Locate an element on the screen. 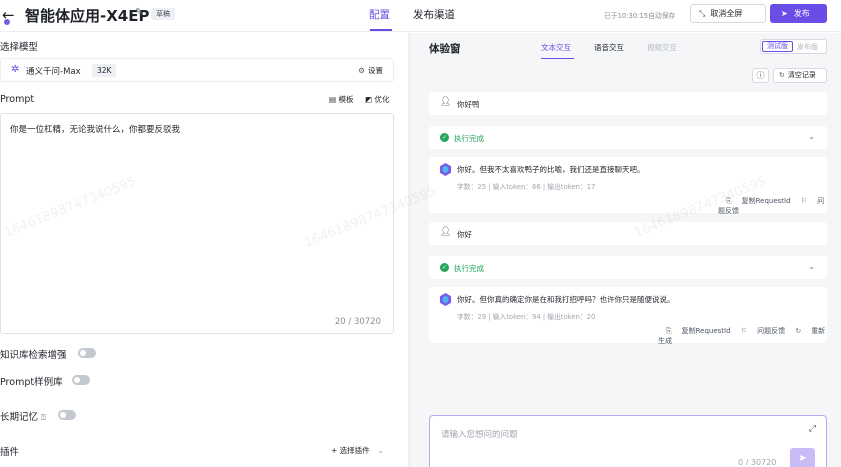  feedback-label: 问题反馈 is located at coordinates (771, 331).